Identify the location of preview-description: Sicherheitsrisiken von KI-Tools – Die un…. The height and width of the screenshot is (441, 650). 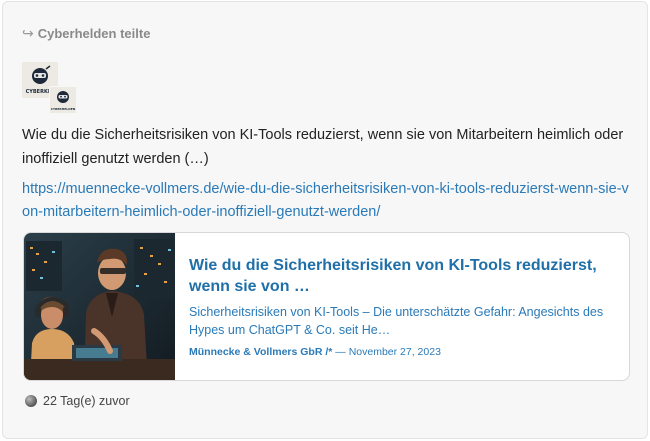
(396, 321).